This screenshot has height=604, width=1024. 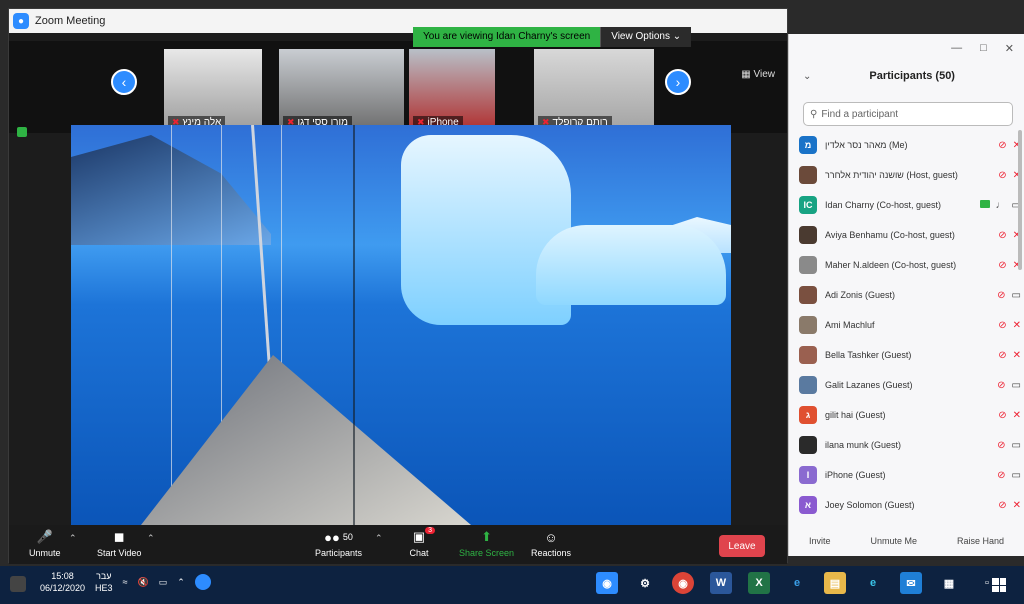 I want to click on video-tile: ✖ רותם קרופלד, so click(x=594, y=91).